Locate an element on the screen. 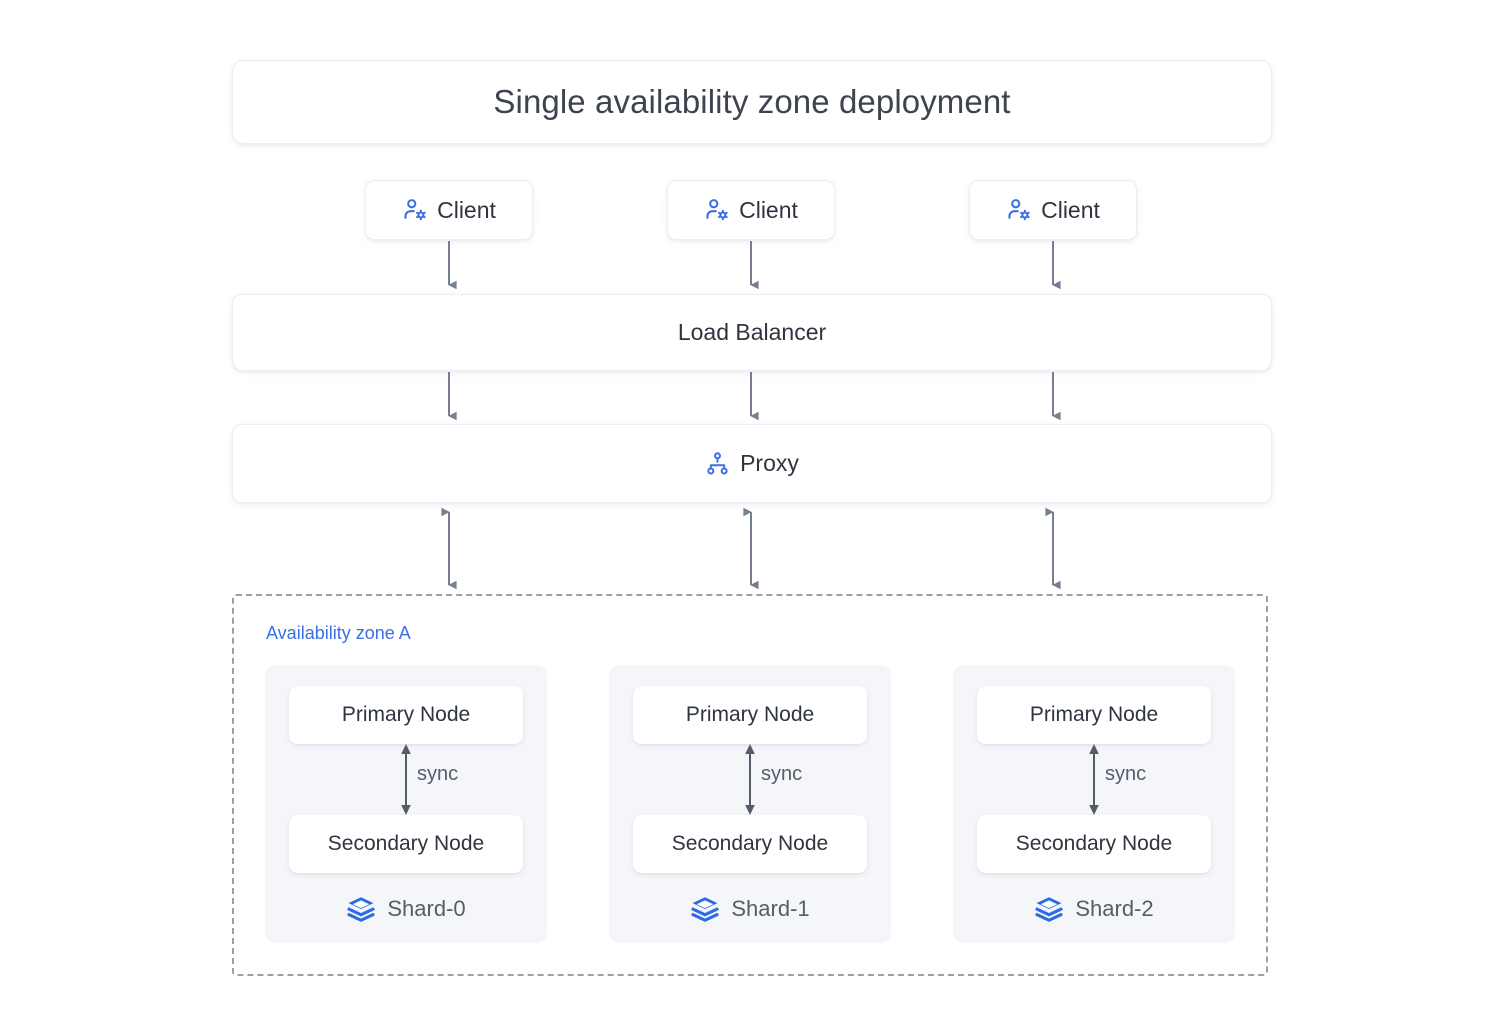 The width and height of the screenshot is (1504, 1036). client-node-0: Client is located at coordinates (449, 210).